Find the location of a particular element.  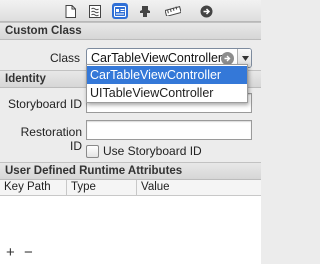

storyboard-id-label: Storyboard ID is located at coordinates (44, 104).